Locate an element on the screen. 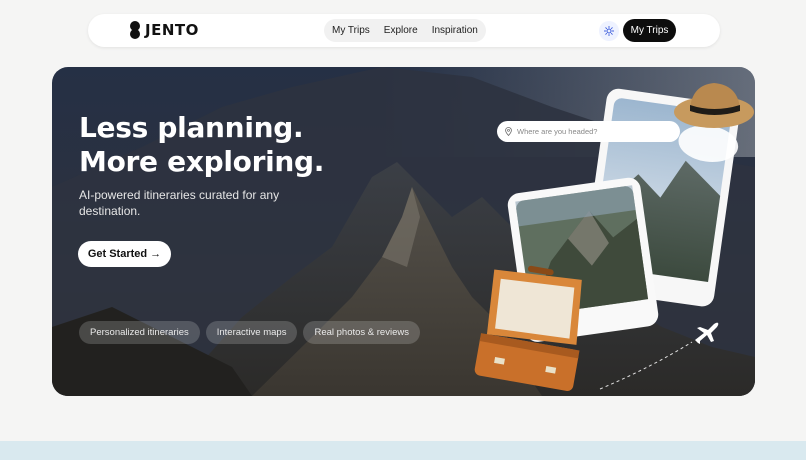 Image resolution: width=806 pixels, height=460 pixels. nav-links: My Trips Explore Inspiration is located at coordinates (405, 30).